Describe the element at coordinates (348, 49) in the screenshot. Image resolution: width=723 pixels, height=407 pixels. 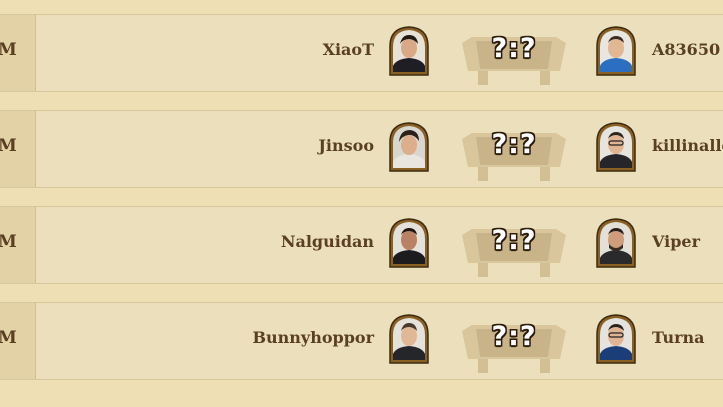
I see `left-player-name: XiaoT` at that location.